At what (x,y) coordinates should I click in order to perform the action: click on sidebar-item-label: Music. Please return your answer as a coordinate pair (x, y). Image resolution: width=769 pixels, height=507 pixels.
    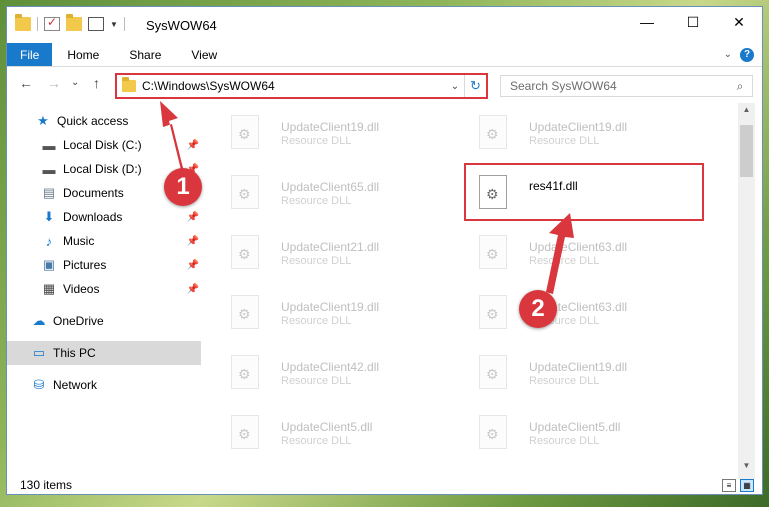
    Looking at the image, I should click on (79, 241).